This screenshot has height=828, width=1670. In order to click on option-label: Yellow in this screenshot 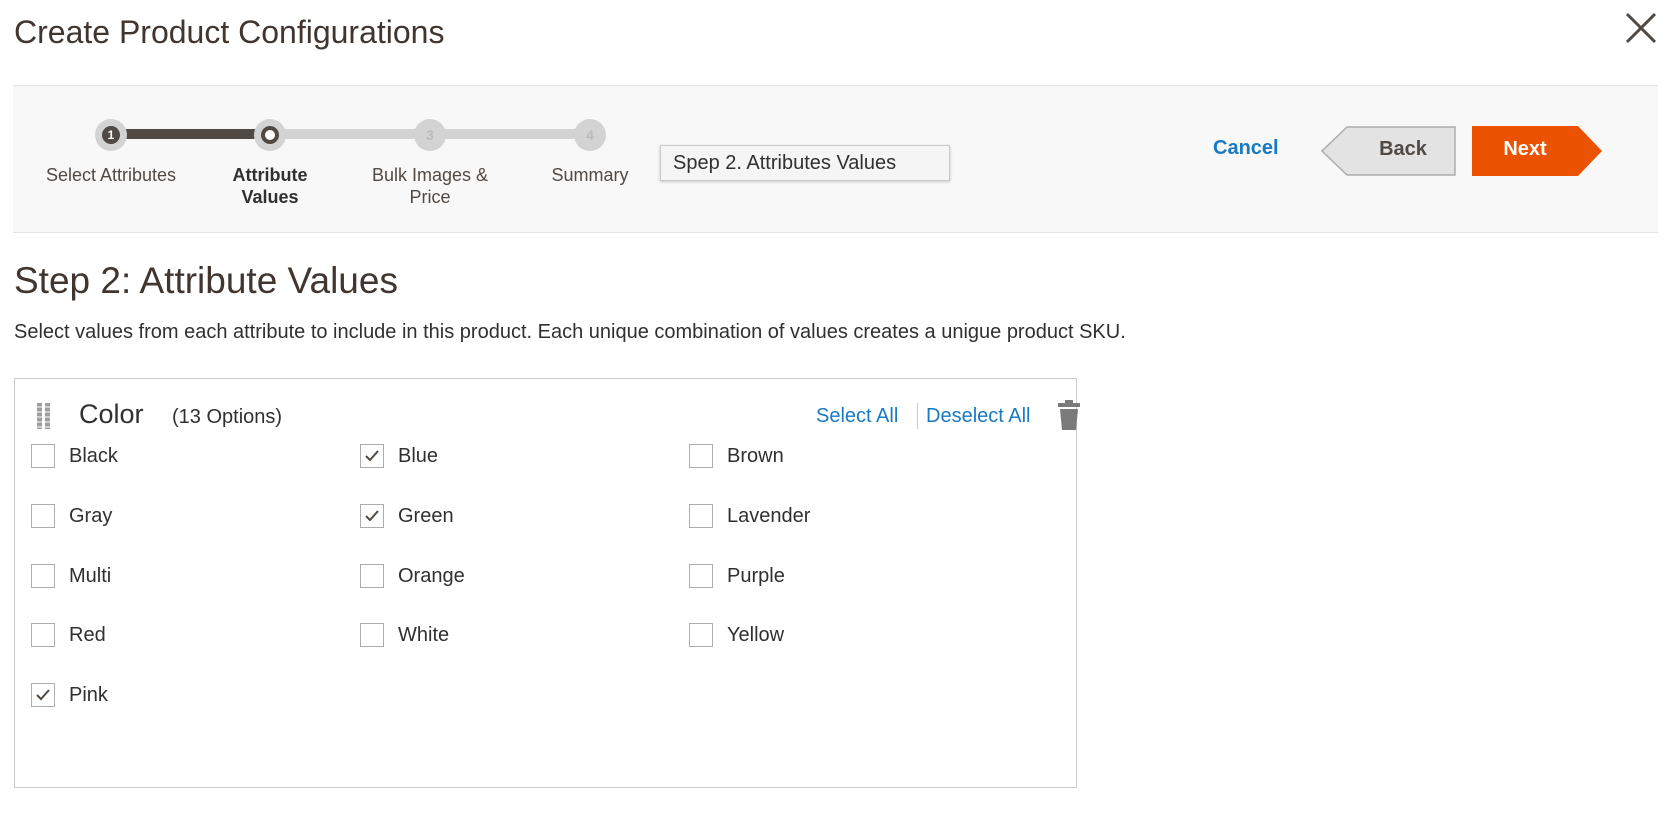, I will do `click(756, 634)`.